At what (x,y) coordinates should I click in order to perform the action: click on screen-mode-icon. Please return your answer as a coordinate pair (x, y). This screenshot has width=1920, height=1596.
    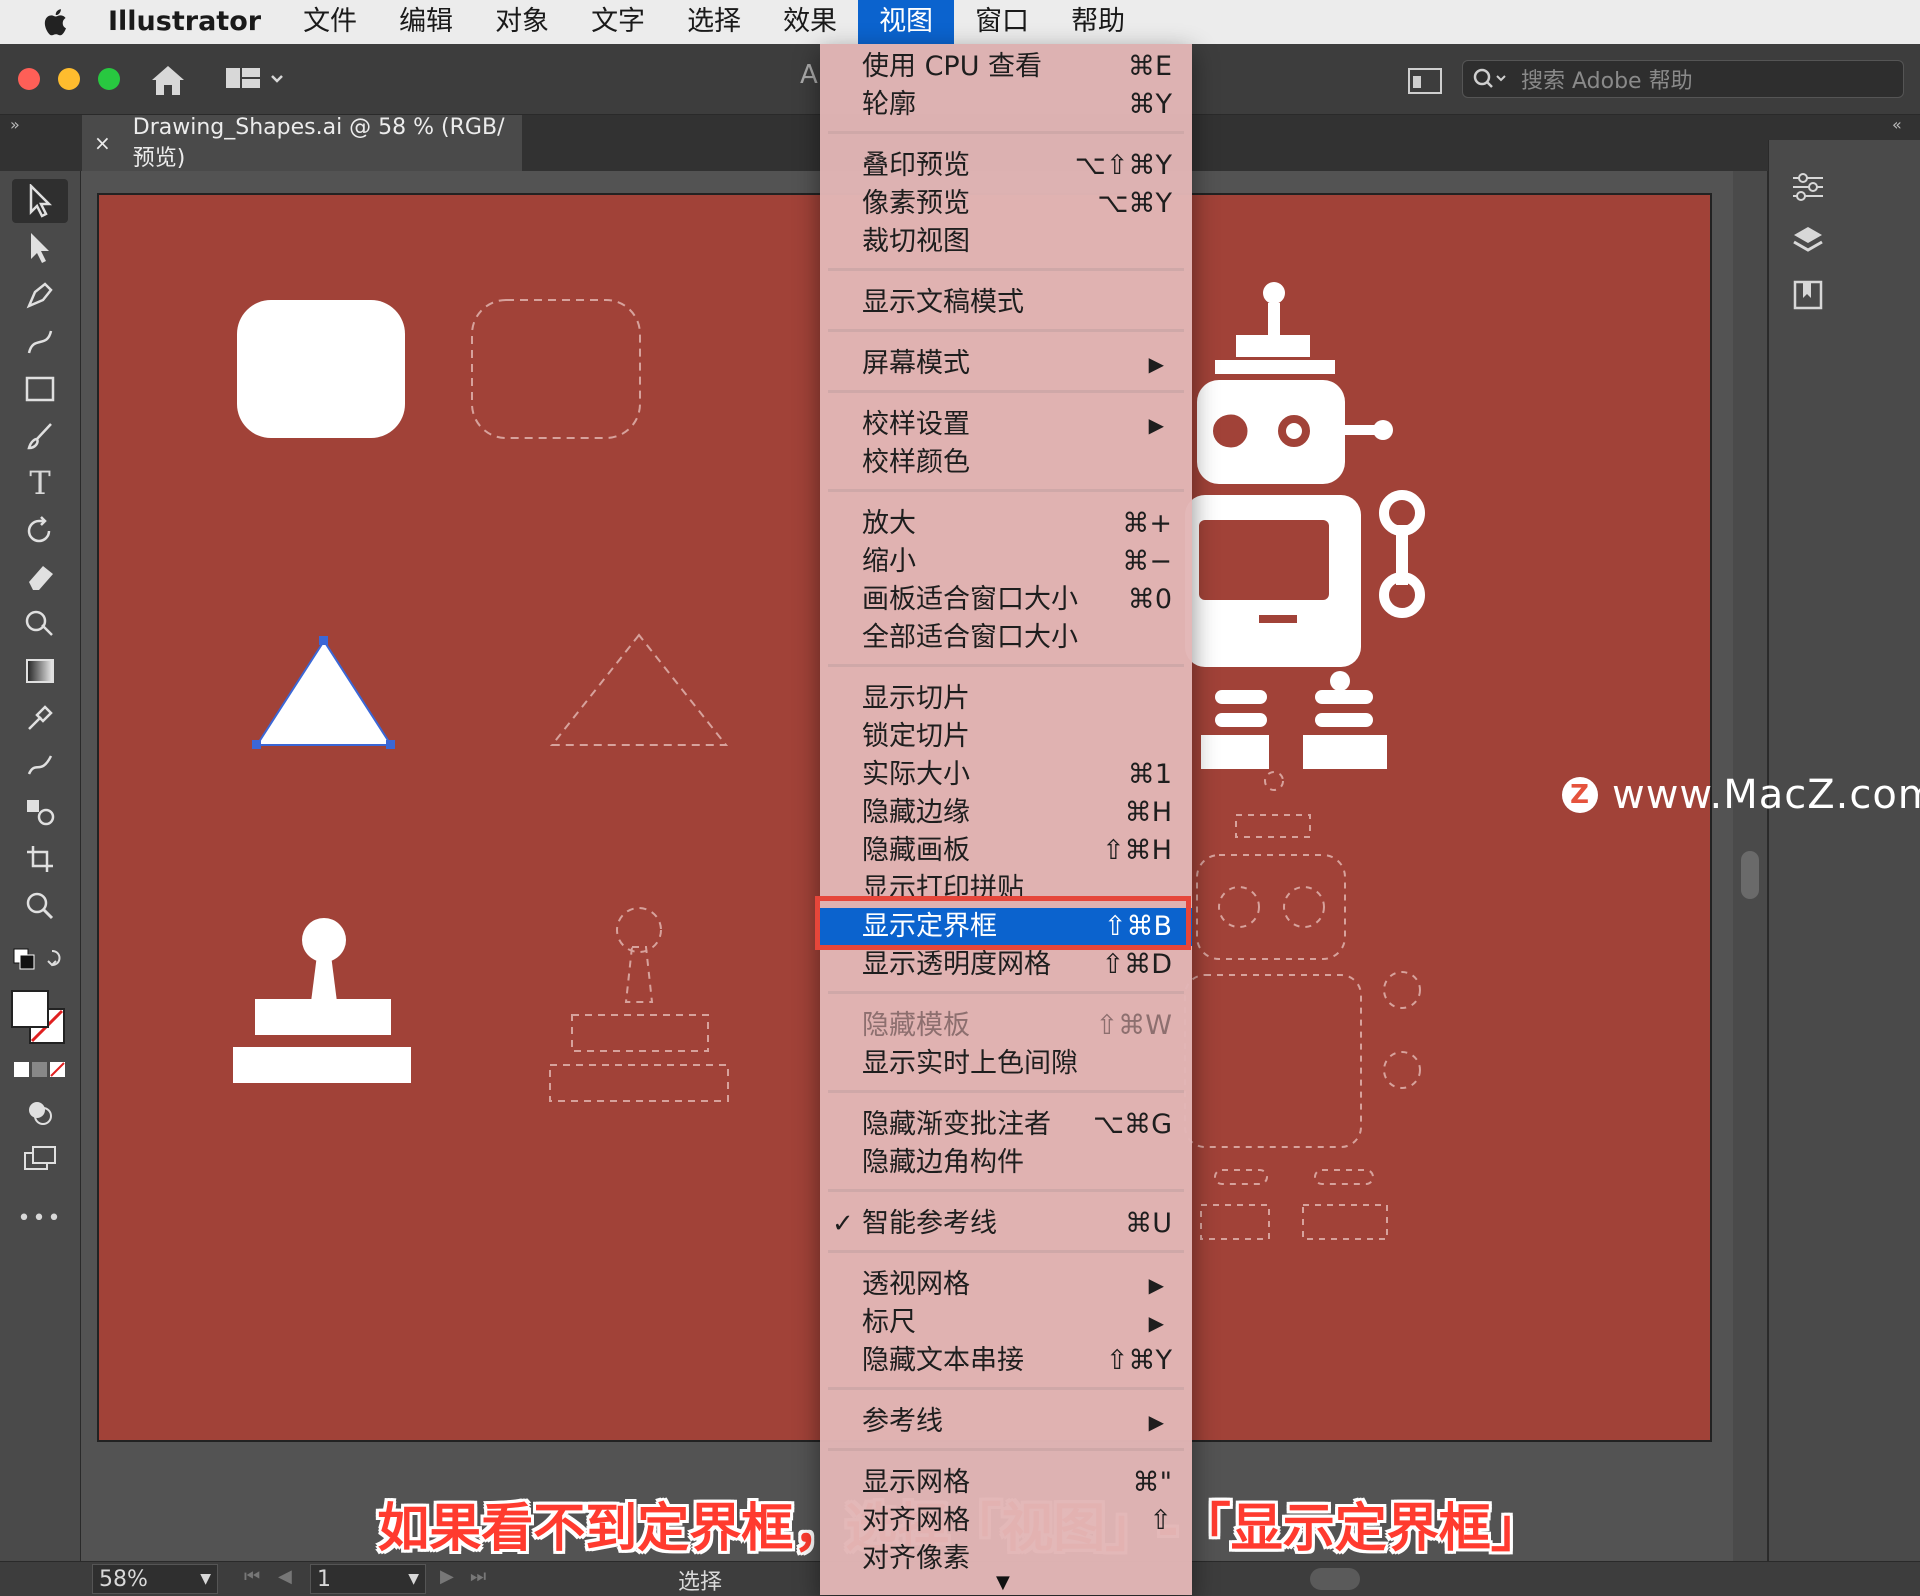
    Looking at the image, I should click on (40, 1158).